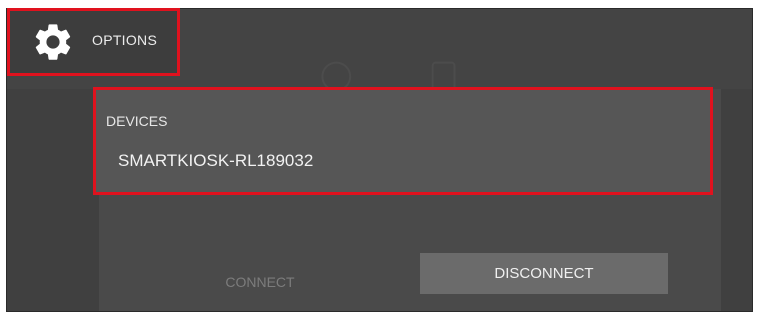  I want to click on disconnect-button: DISCONNECT, so click(544, 273).